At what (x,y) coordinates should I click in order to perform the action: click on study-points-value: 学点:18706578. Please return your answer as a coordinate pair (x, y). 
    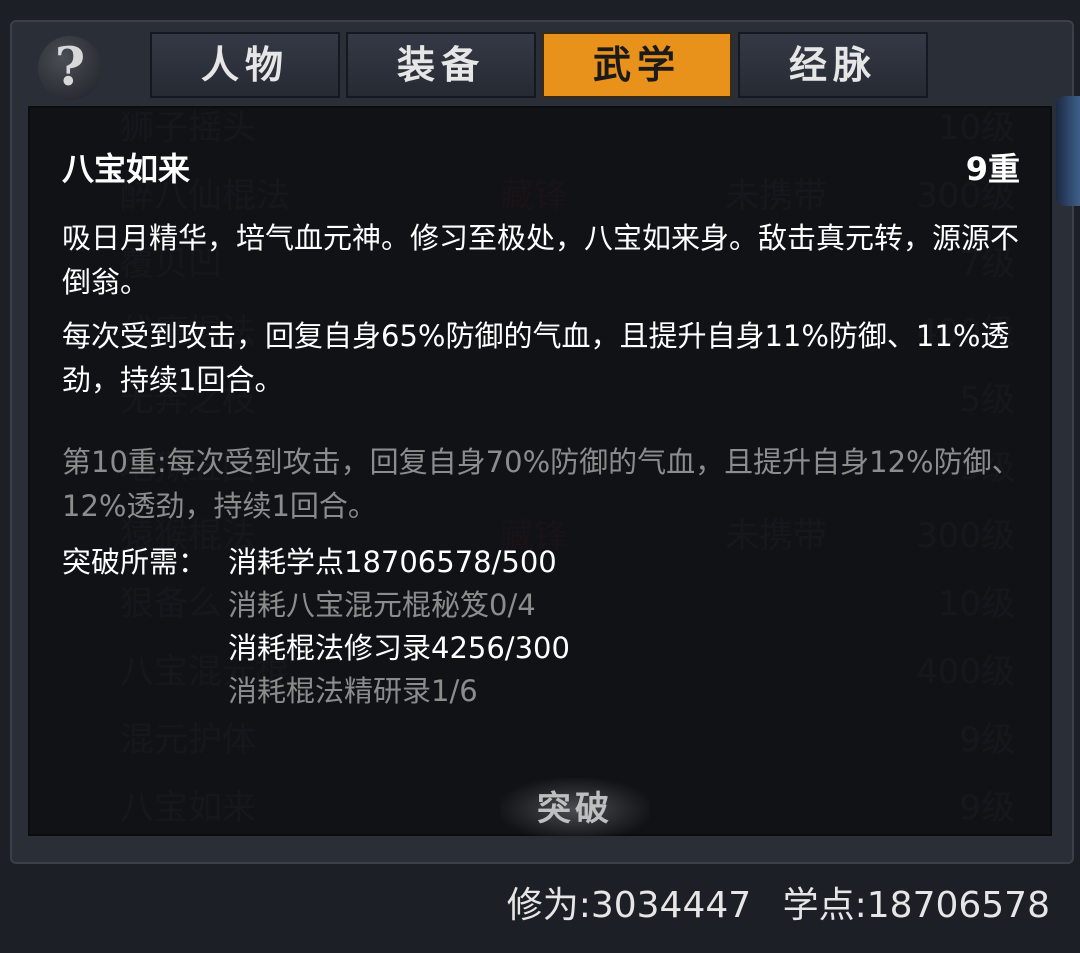
    Looking at the image, I should click on (916, 905).